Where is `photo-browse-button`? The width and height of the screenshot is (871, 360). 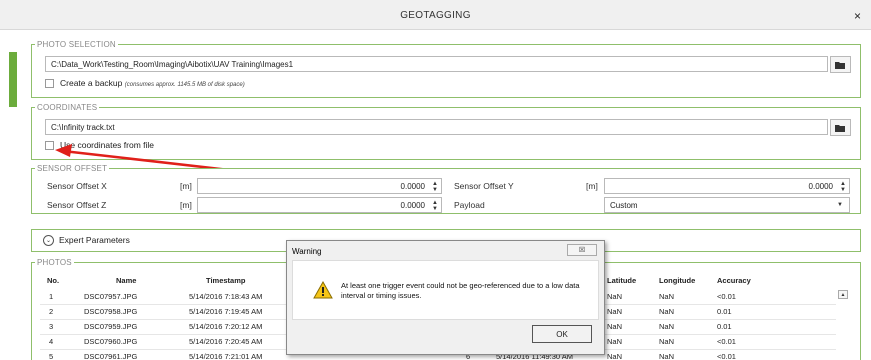 photo-browse-button is located at coordinates (840, 64).